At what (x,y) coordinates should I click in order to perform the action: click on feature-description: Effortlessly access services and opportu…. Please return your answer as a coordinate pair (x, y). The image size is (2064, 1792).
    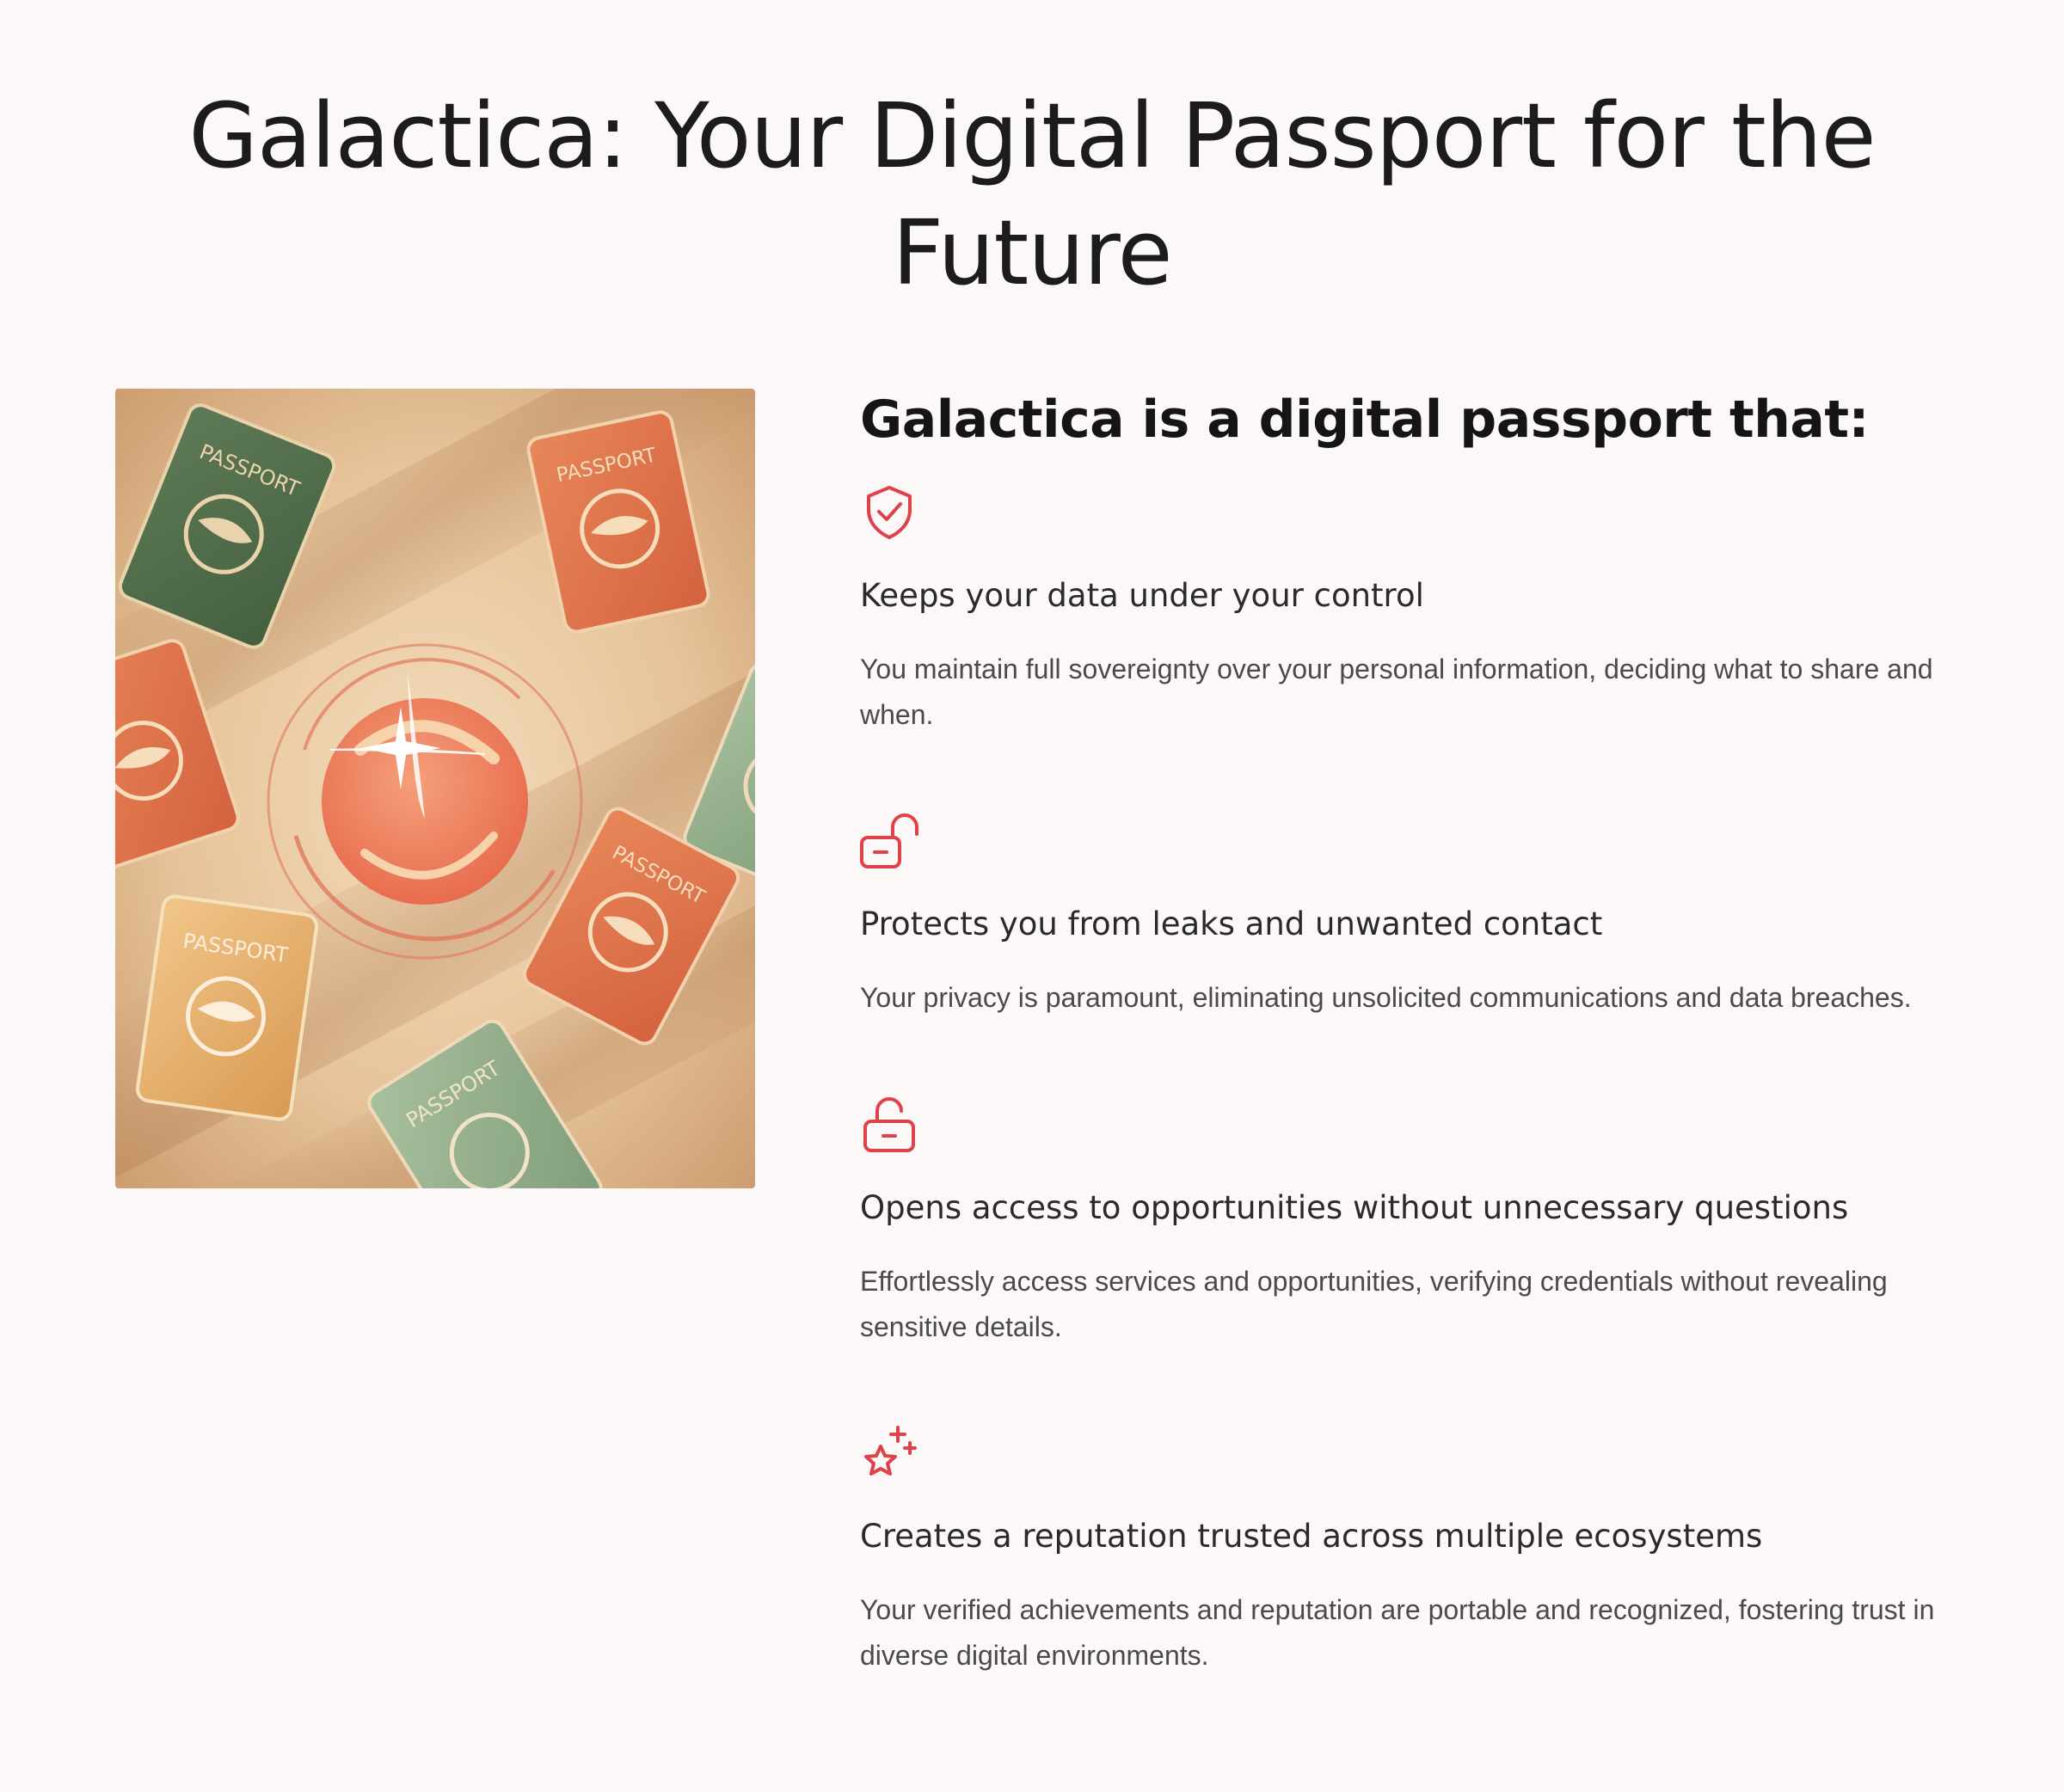
    Looking at the image, I should click on (1374, 1304).